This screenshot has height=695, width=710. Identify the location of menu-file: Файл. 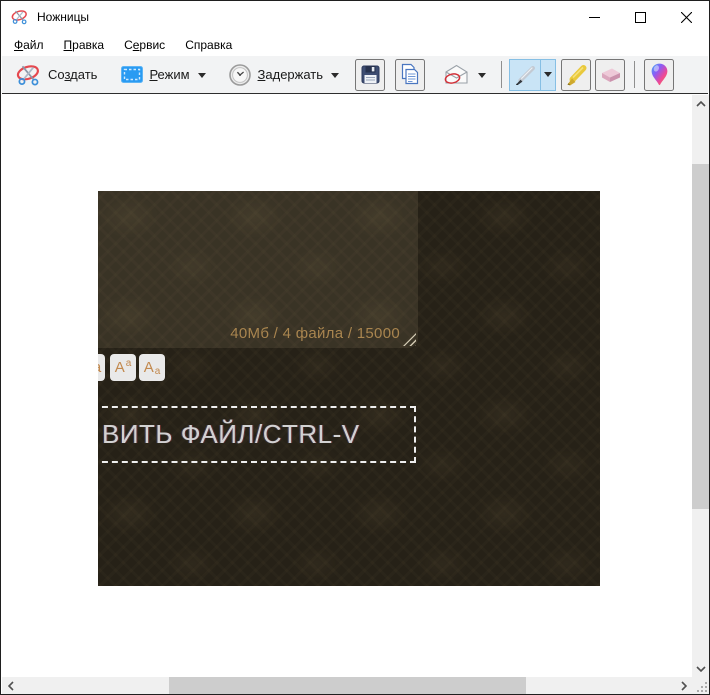
(29, 45).